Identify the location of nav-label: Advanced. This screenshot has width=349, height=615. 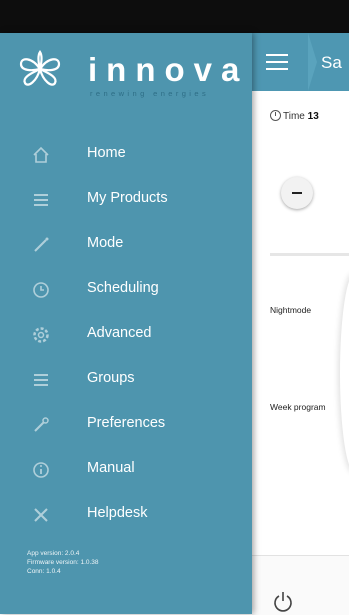
(119, 333).